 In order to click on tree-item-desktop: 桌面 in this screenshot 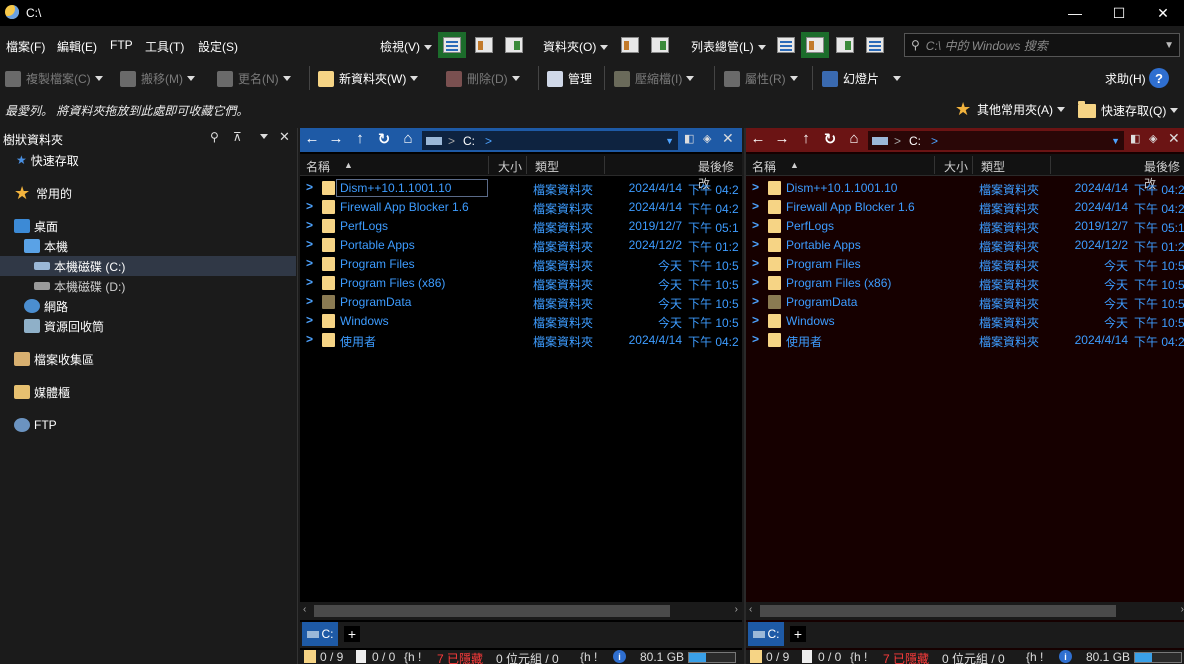, I will do `click(36, 226)`.